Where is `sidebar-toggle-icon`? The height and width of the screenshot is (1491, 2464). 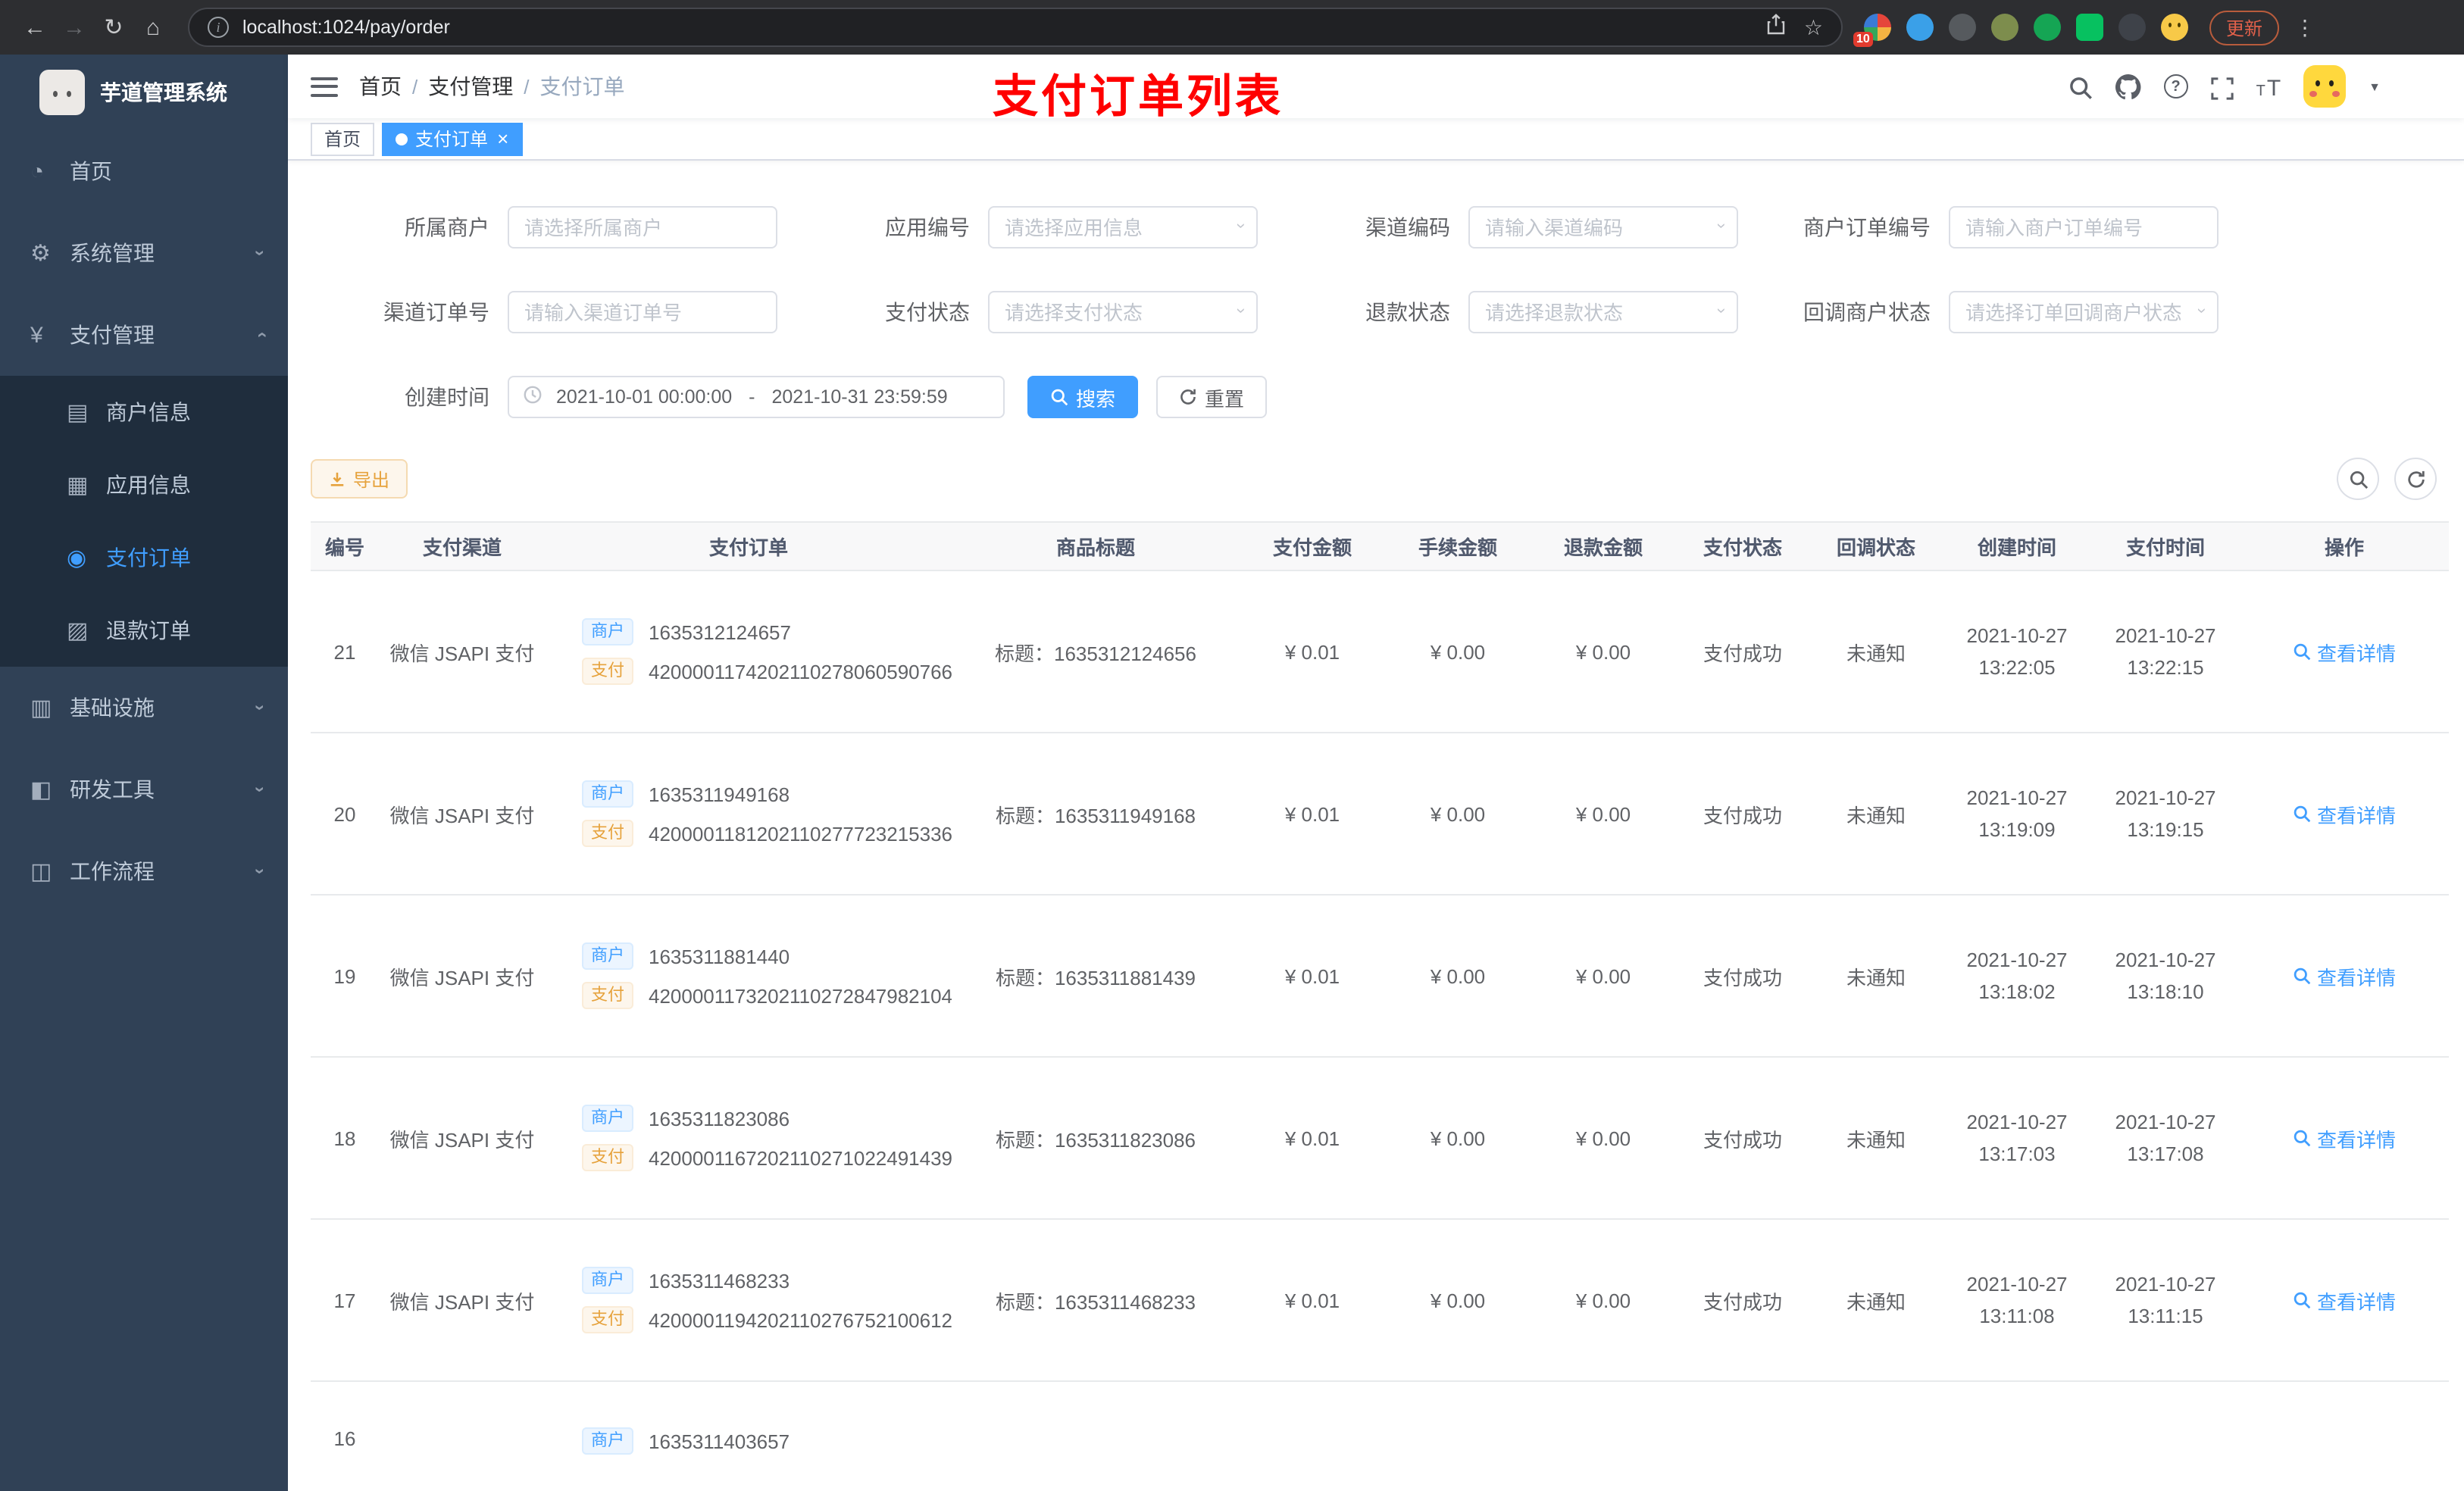
sidebar-toggle-icon is located at coordinates (324, 86).